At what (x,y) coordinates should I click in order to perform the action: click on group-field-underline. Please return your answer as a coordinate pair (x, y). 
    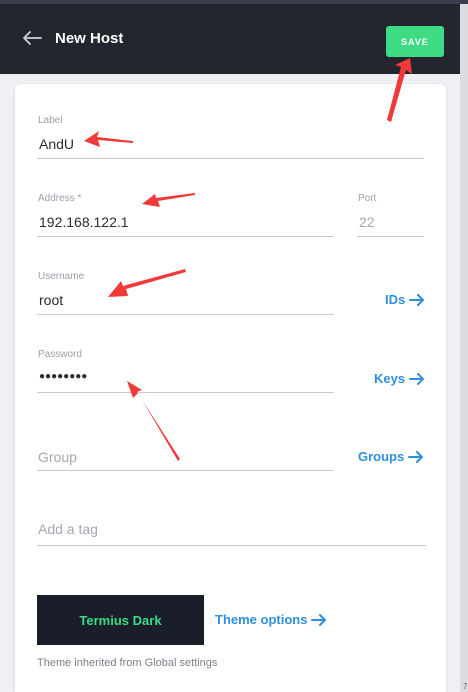
    Looking at the image, I should click on (185, 470).